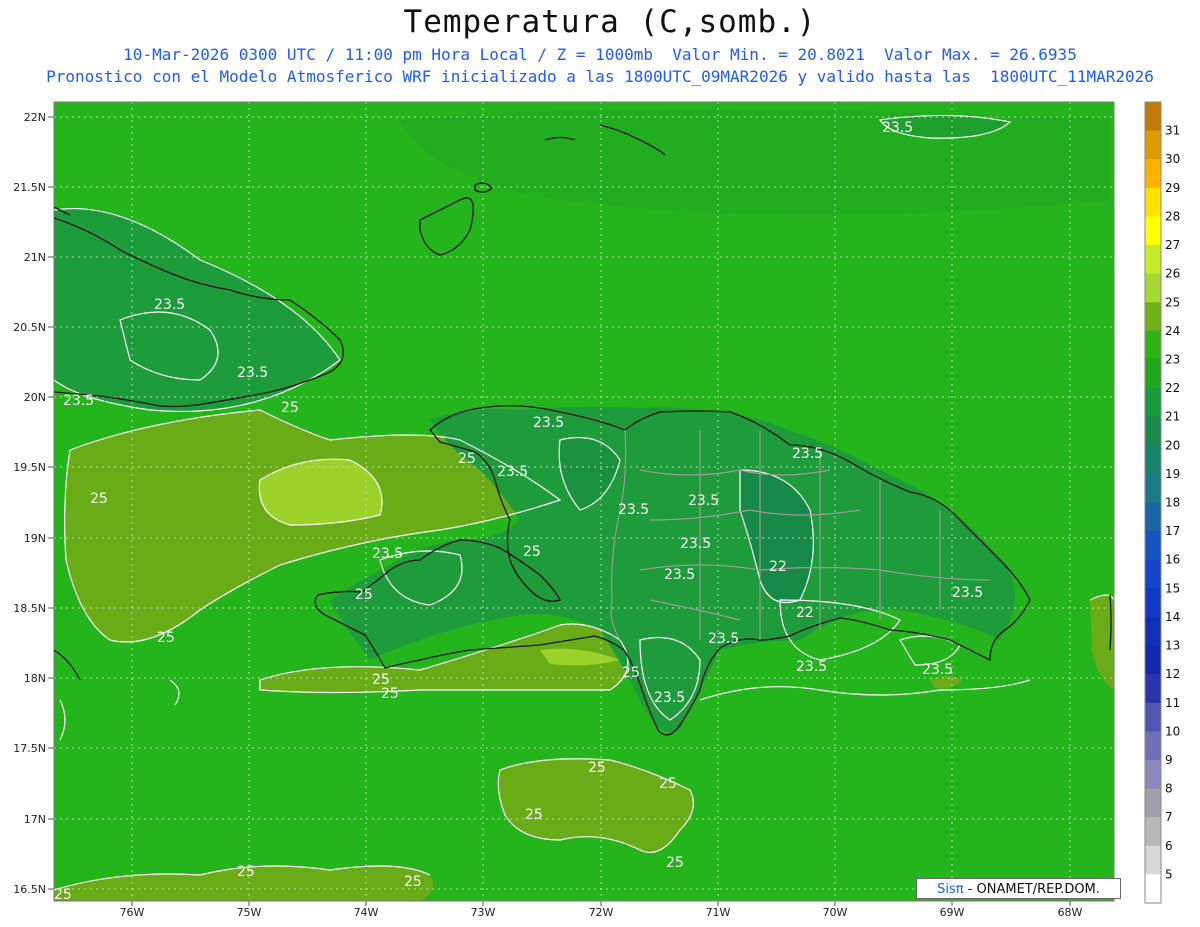 The height and width of the screenshot is (927, 1200). What do you see at coordinates (1172, 216) in the screenshot?
I see `colorbar-label: 28` at bounding box center [1172, 216].